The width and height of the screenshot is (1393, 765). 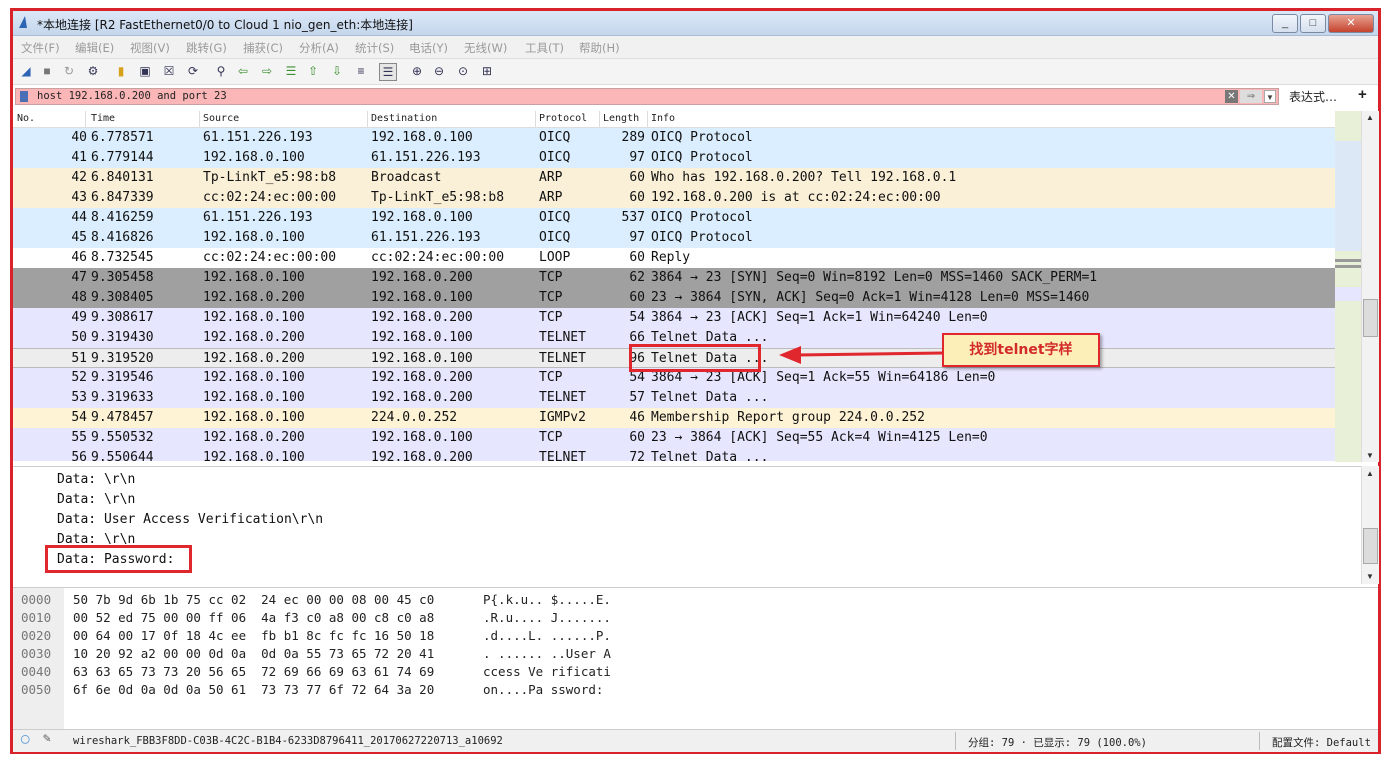 What do you see at coordinates (121, 71) in the screenshot?
I see `open-icon: ▮` at bounding box center [121, 71].